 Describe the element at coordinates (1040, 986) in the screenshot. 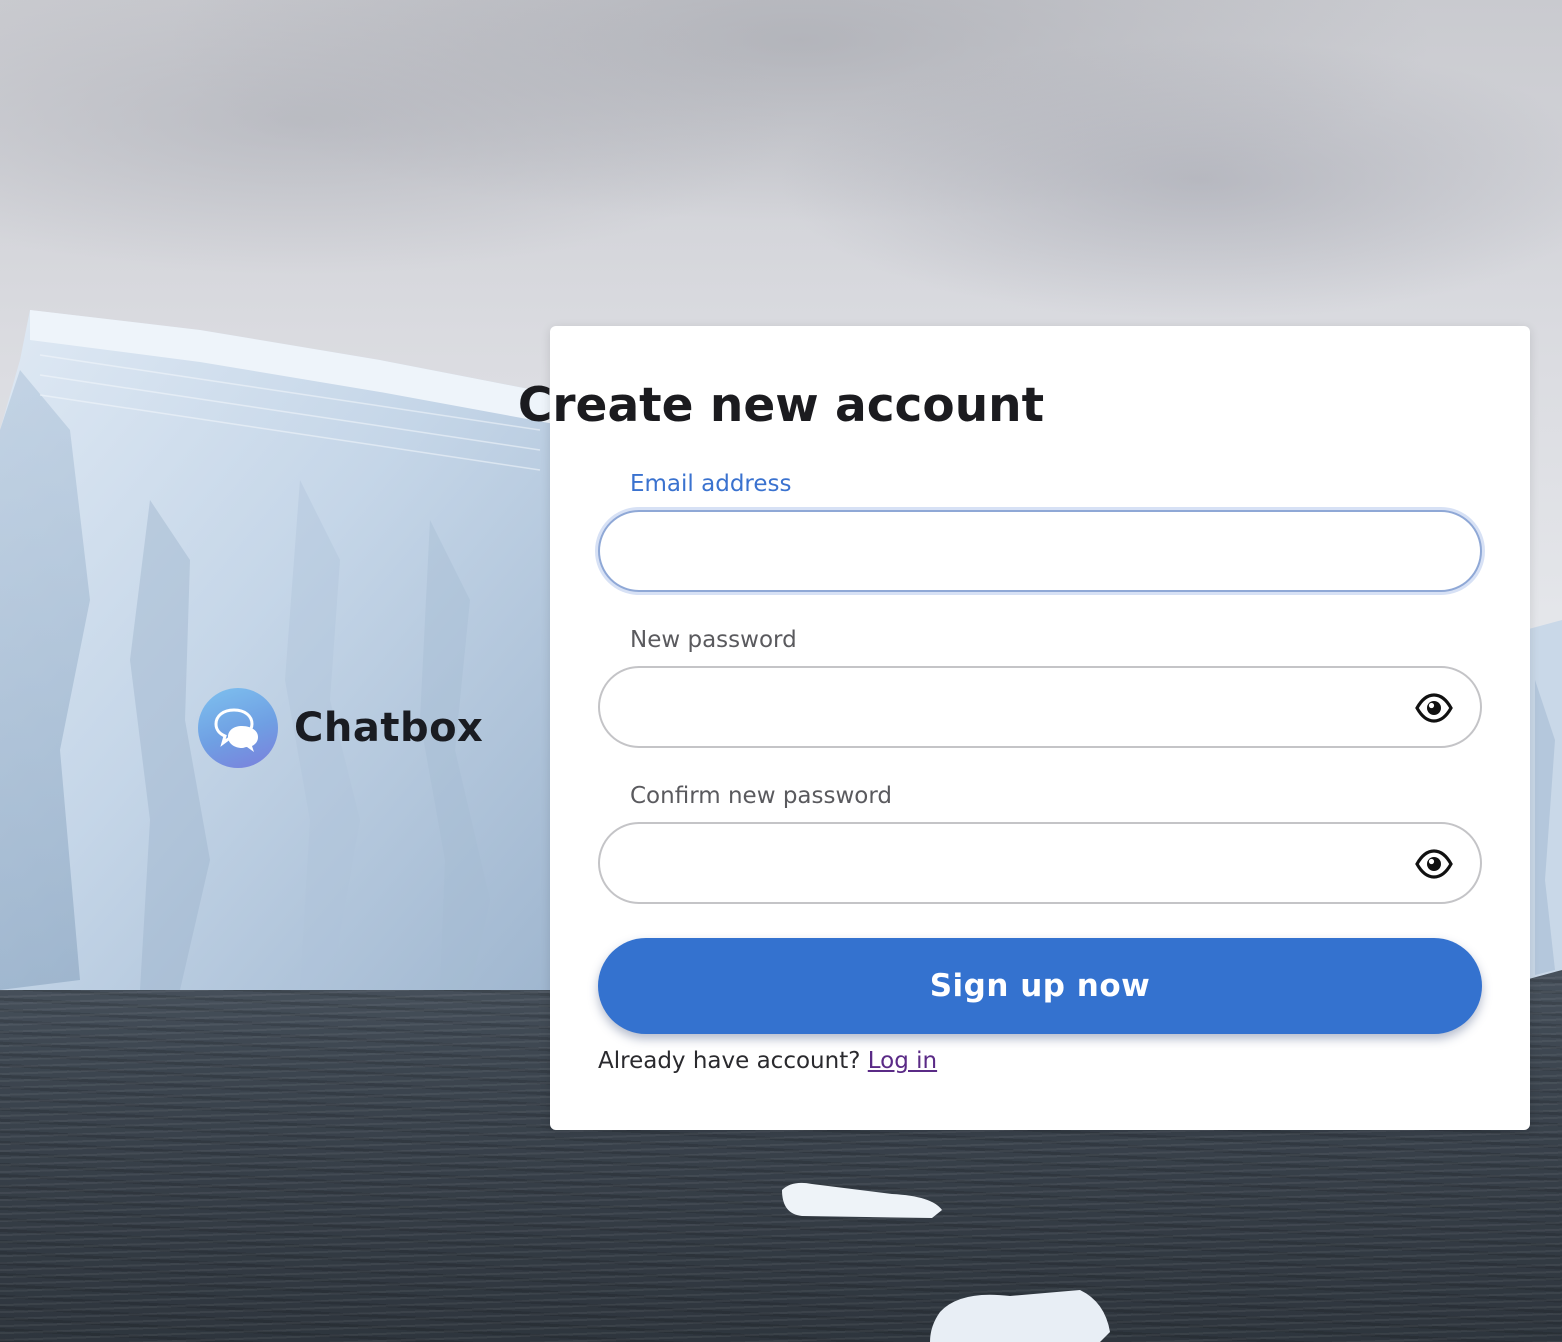

I see `sign-up-button: Sign up now` at that location.